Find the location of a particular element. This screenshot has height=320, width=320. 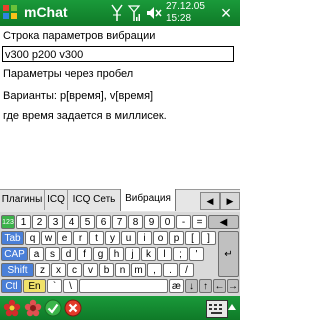

hint-space-separated: Параметры через пробел is located at coordinates (68, 74).